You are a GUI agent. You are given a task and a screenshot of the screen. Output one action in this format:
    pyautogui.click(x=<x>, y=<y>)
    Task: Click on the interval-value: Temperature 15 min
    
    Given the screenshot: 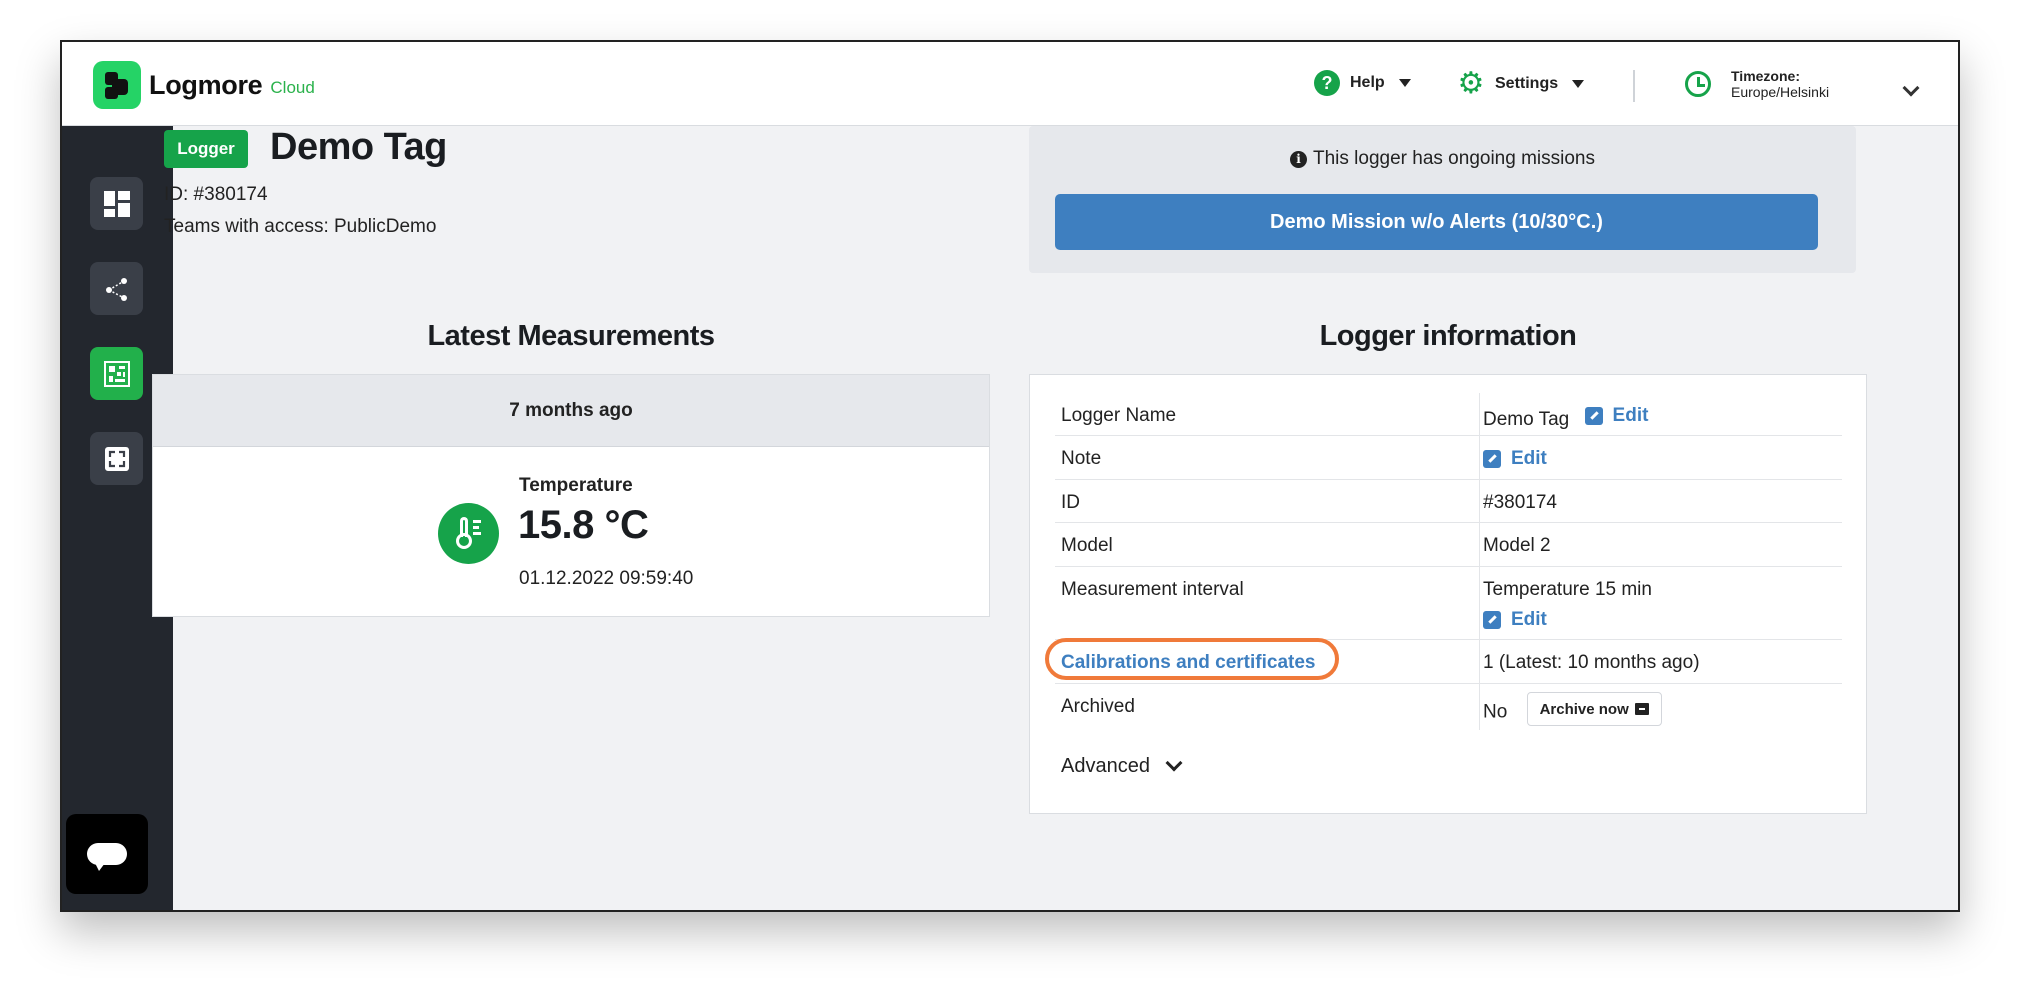 What is the action you would take?
    pyautogui.click(x=1567, y=589)
    